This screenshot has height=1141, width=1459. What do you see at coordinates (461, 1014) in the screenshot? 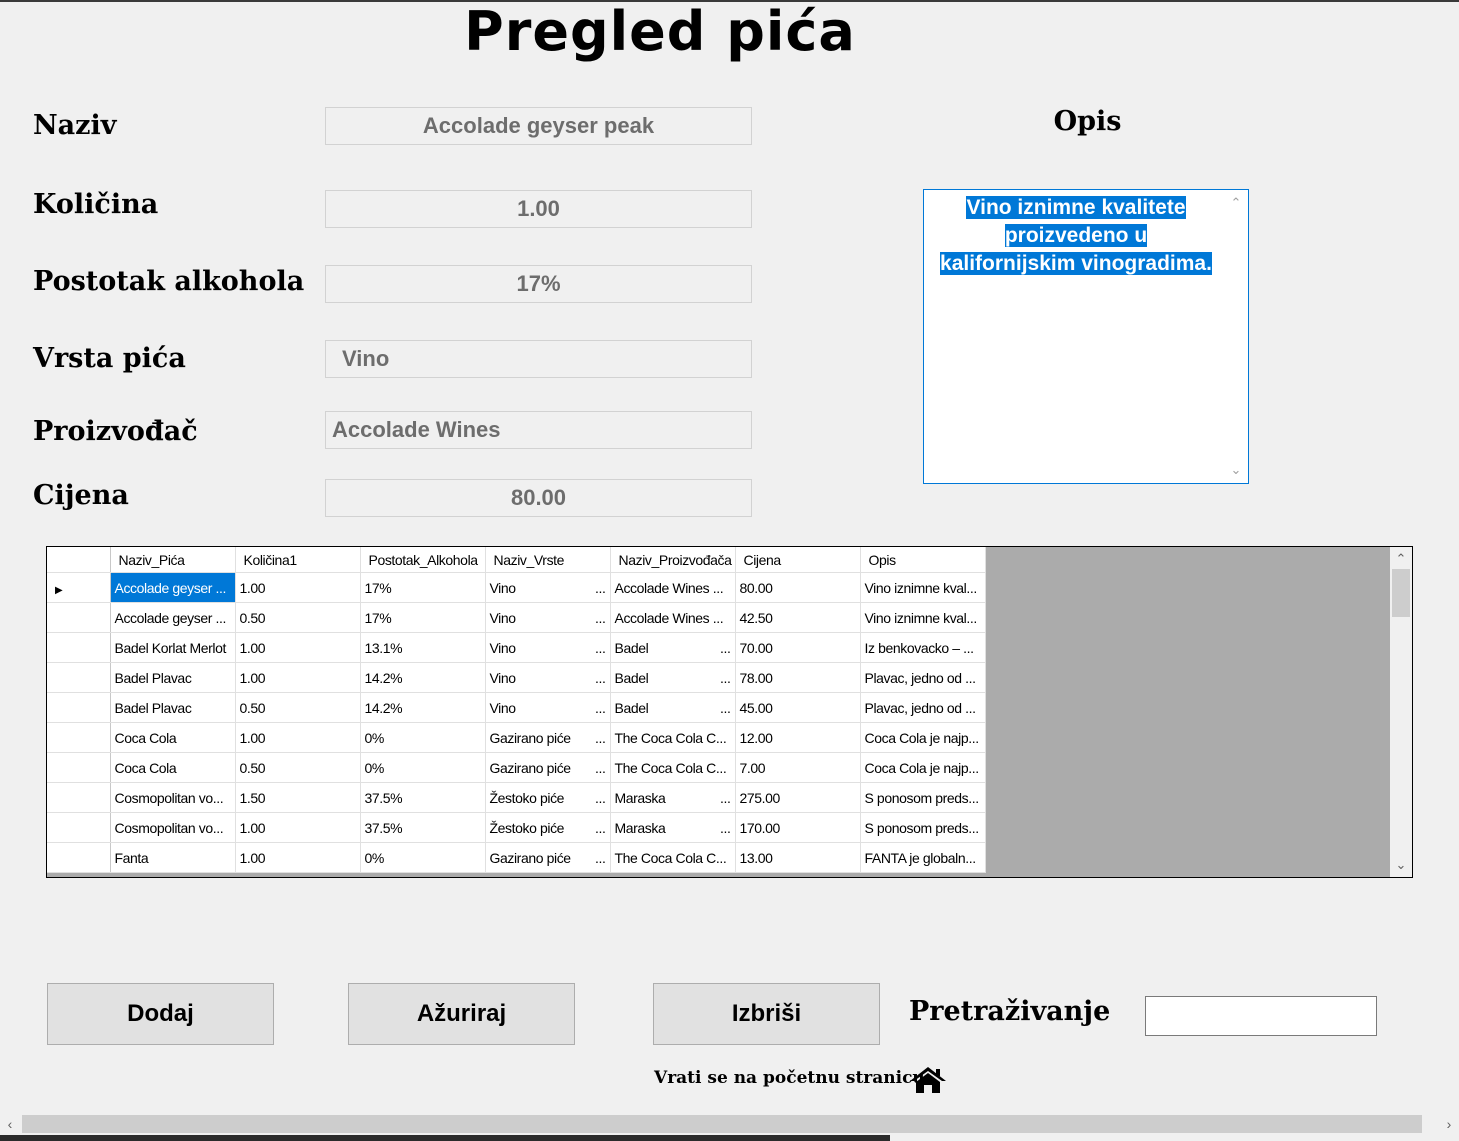
I see `azuriraj-button: Ažuriraj` at bounding box center [461, 1014].